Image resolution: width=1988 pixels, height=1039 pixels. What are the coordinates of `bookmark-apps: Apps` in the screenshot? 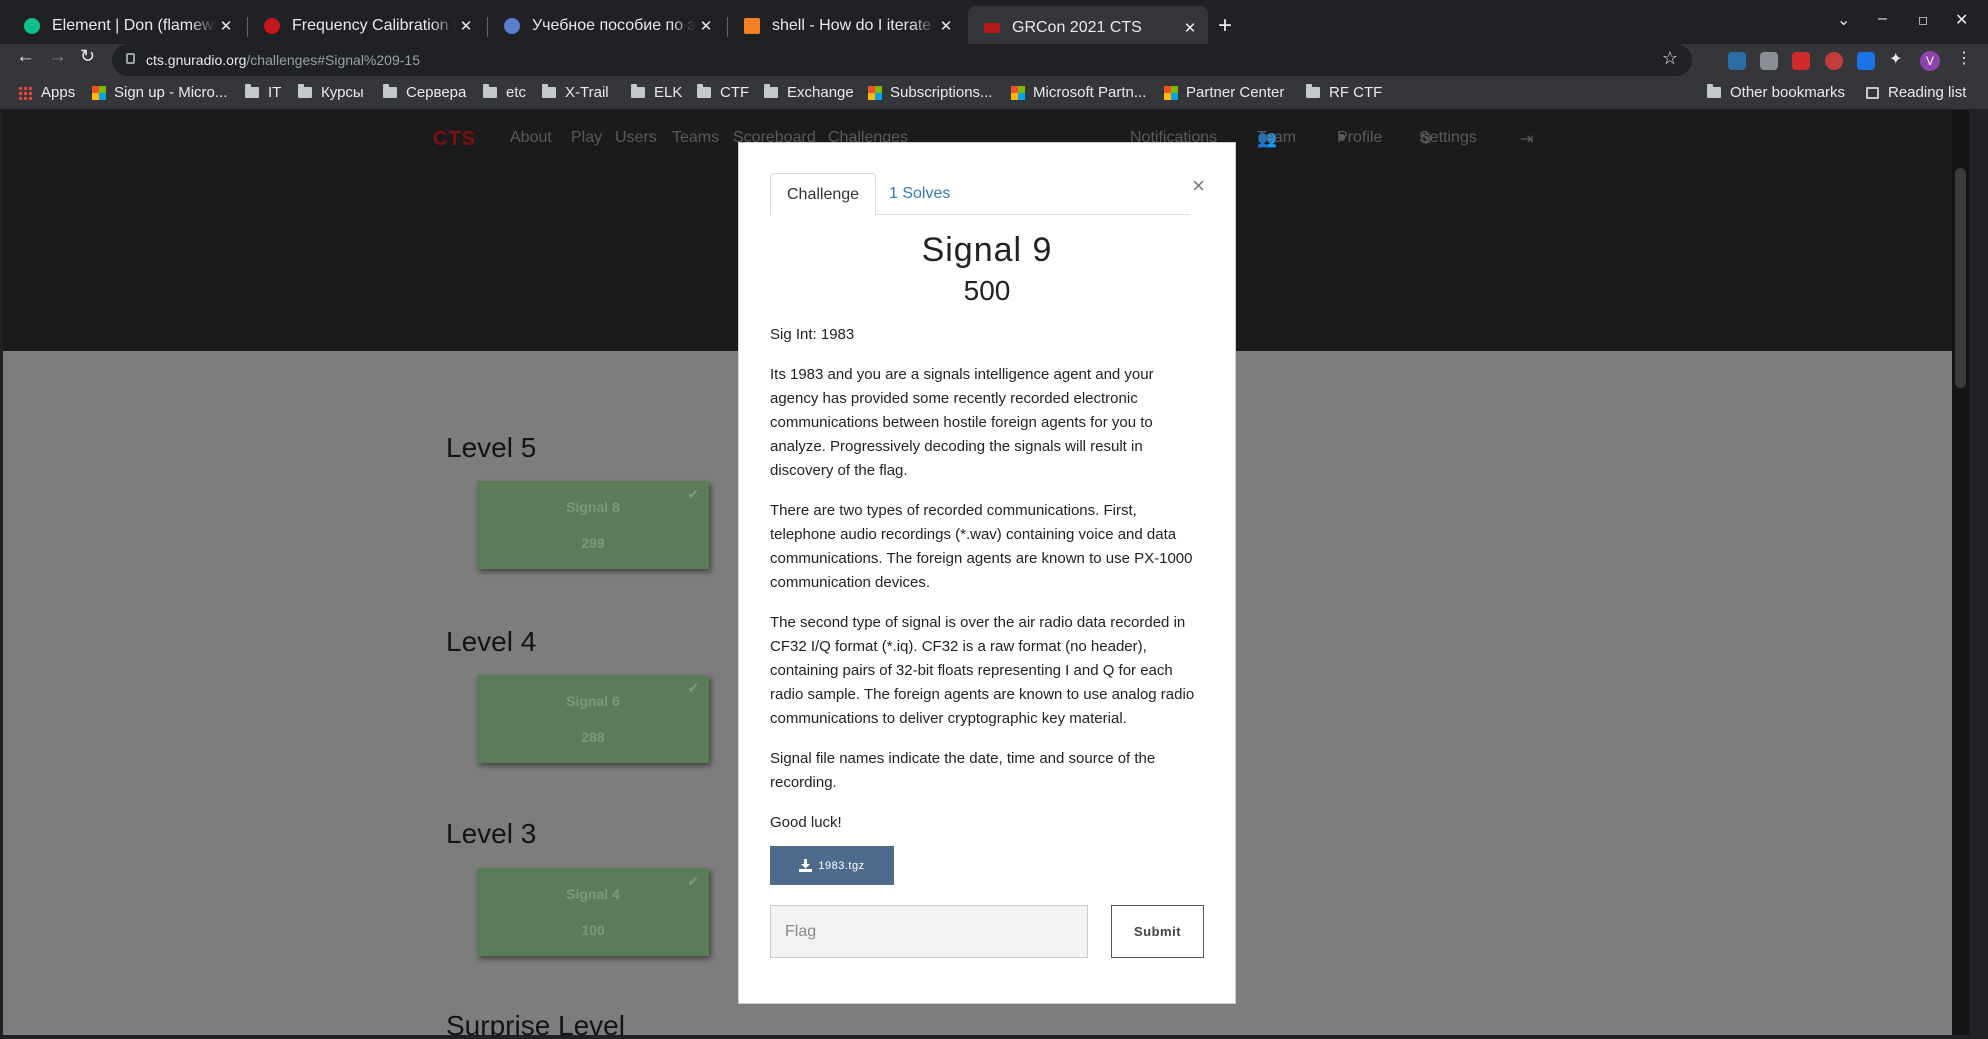 It's located at (46, 92).